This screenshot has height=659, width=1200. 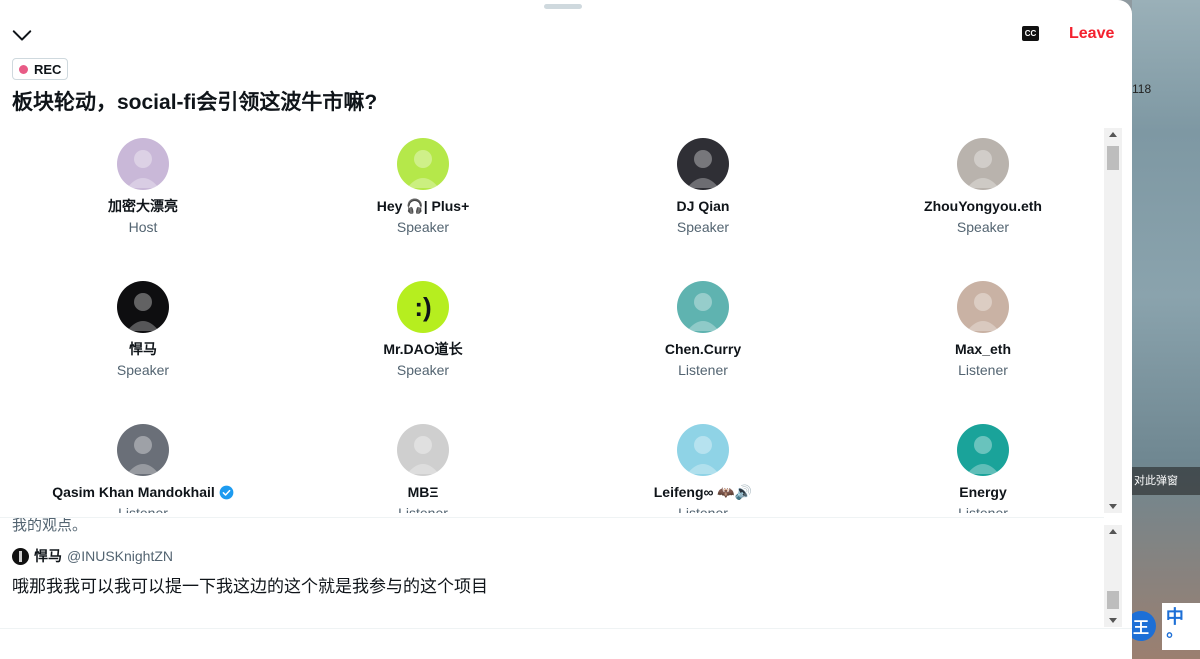 I want to click on participant-card: Energy Listener, so click(x=973, y=468).